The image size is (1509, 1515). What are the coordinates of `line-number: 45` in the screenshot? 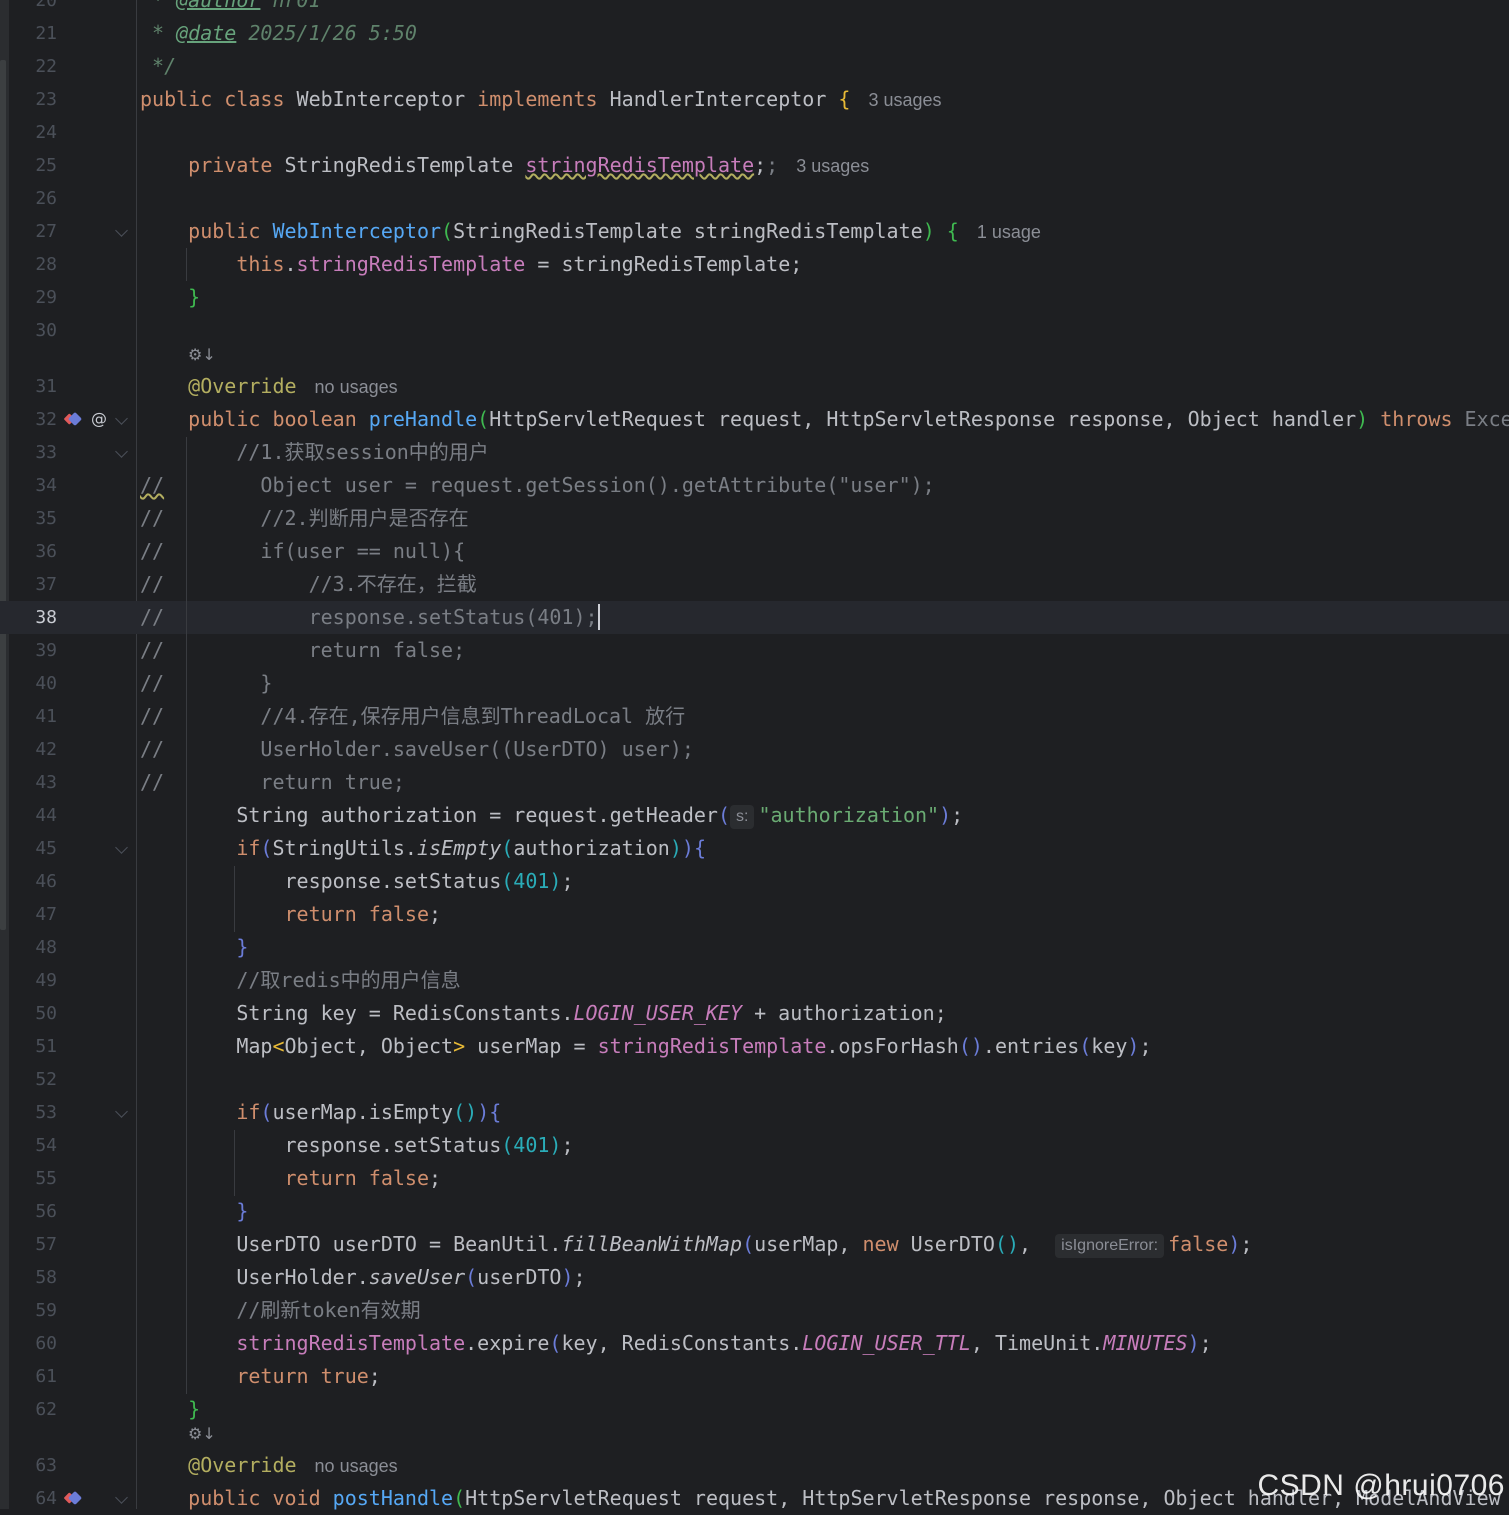 It's located at (33, 848).